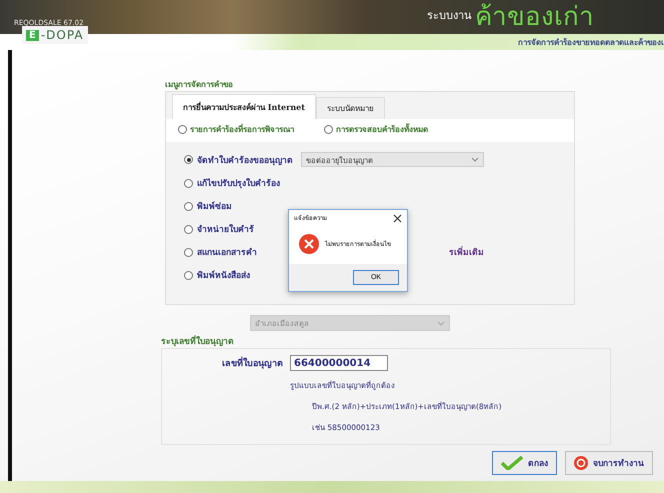 This screenshot has width=664, height=493. What do you see at coordinates (236, 129) in the screenshot?
I see `radio-option: รายการคำร้องที่รอการพิจารณา` at bounding box center [236, 129].